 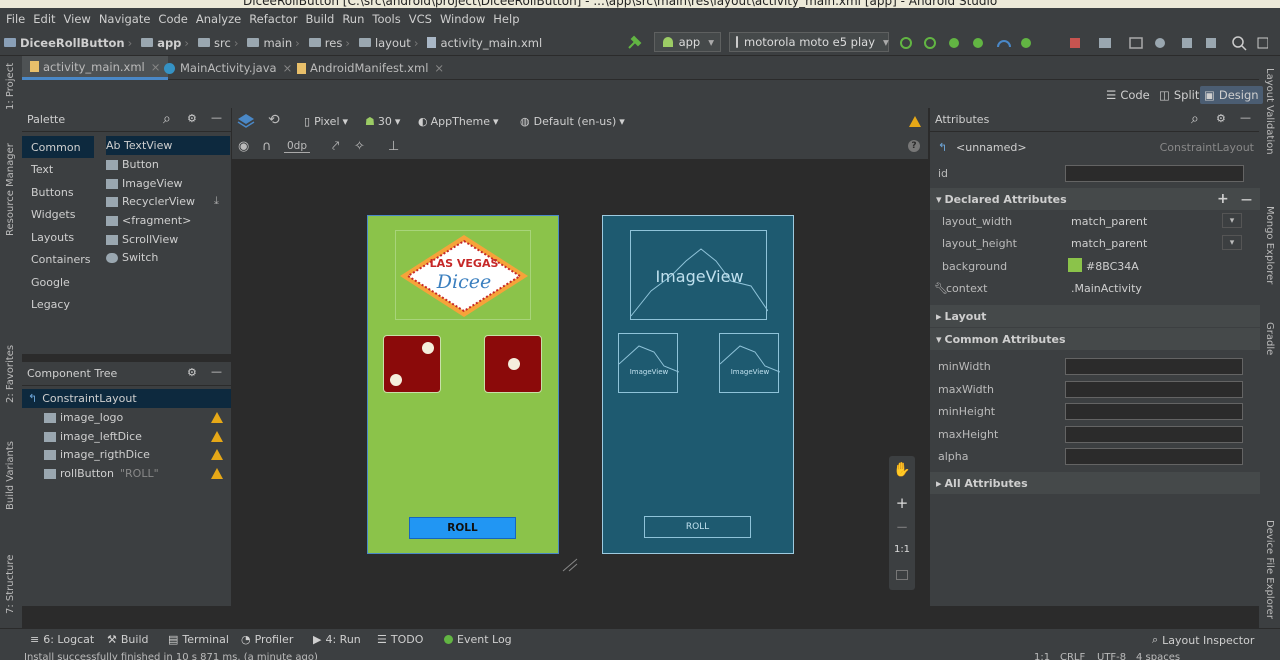 I want to click on context-value: .MainActivity, so click(x=1154, y=288).